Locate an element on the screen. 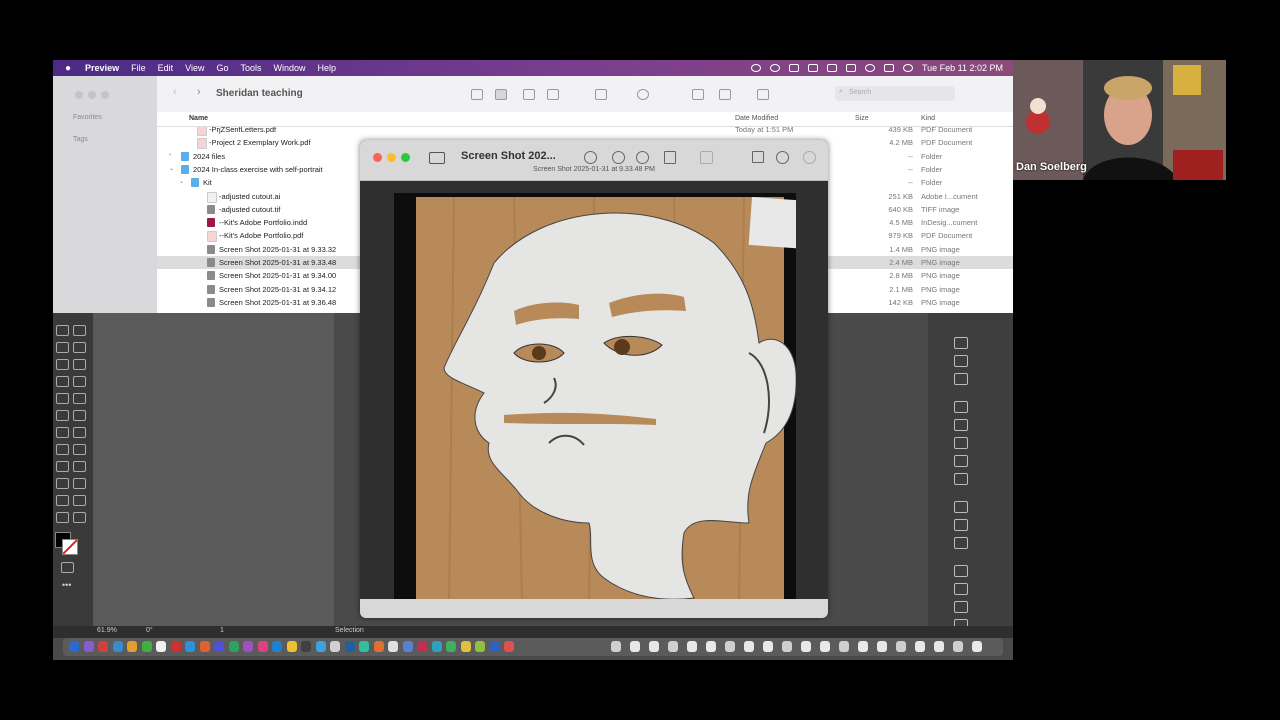 The image size is (1280, 720). mesh-tool-icon is located at coordinates (62, 449).